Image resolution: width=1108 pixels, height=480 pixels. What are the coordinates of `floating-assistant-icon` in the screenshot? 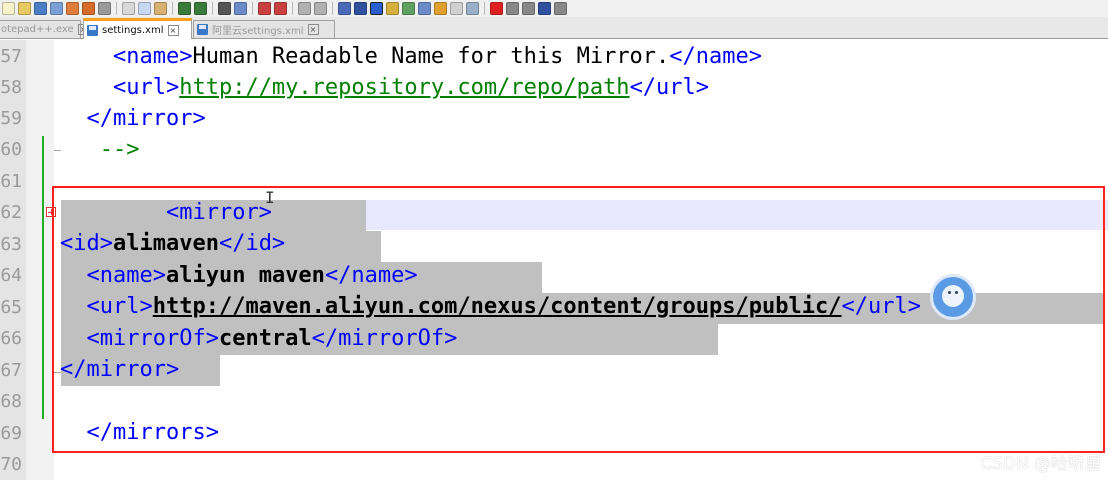 It's located at (953, 297).